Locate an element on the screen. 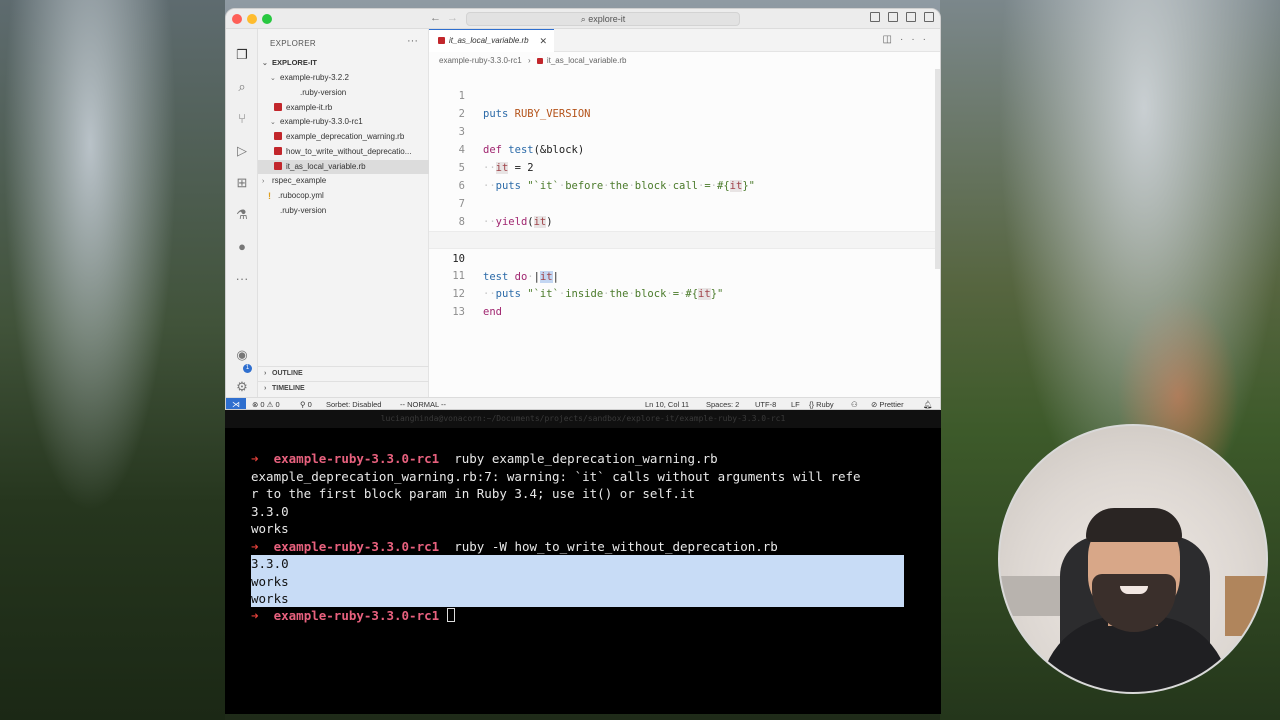 The height and width of the screenshot is (720, 1280). tree-item-label: rspec_example is located at coordinates (299, 180).